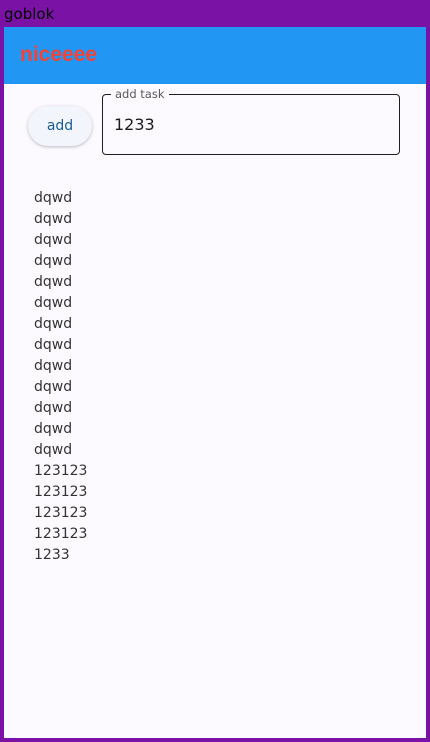  Describe the element at coordinates (140, 94) in the screenshot. I see `add-task-field-label: add task` at that location.